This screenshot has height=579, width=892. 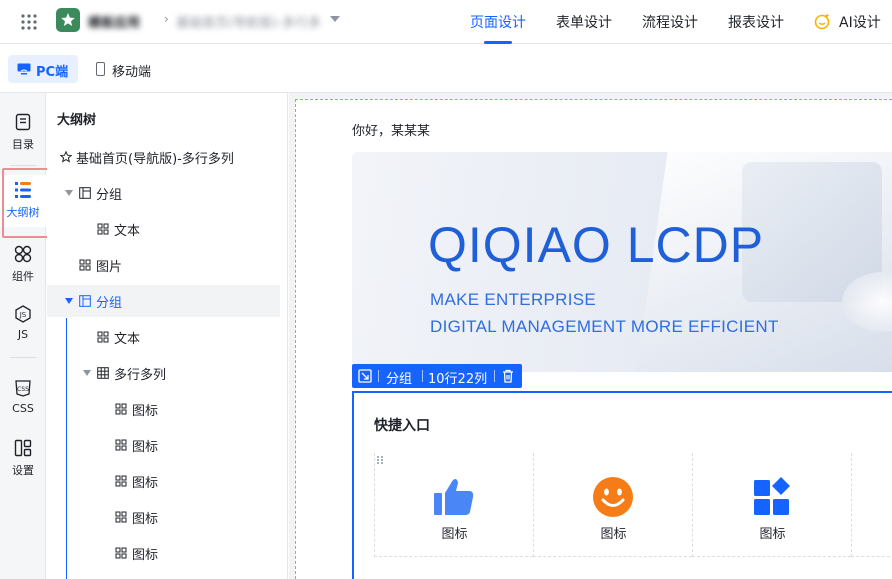 I want to click on tree-row: 分组, so click(x=163, y=193).